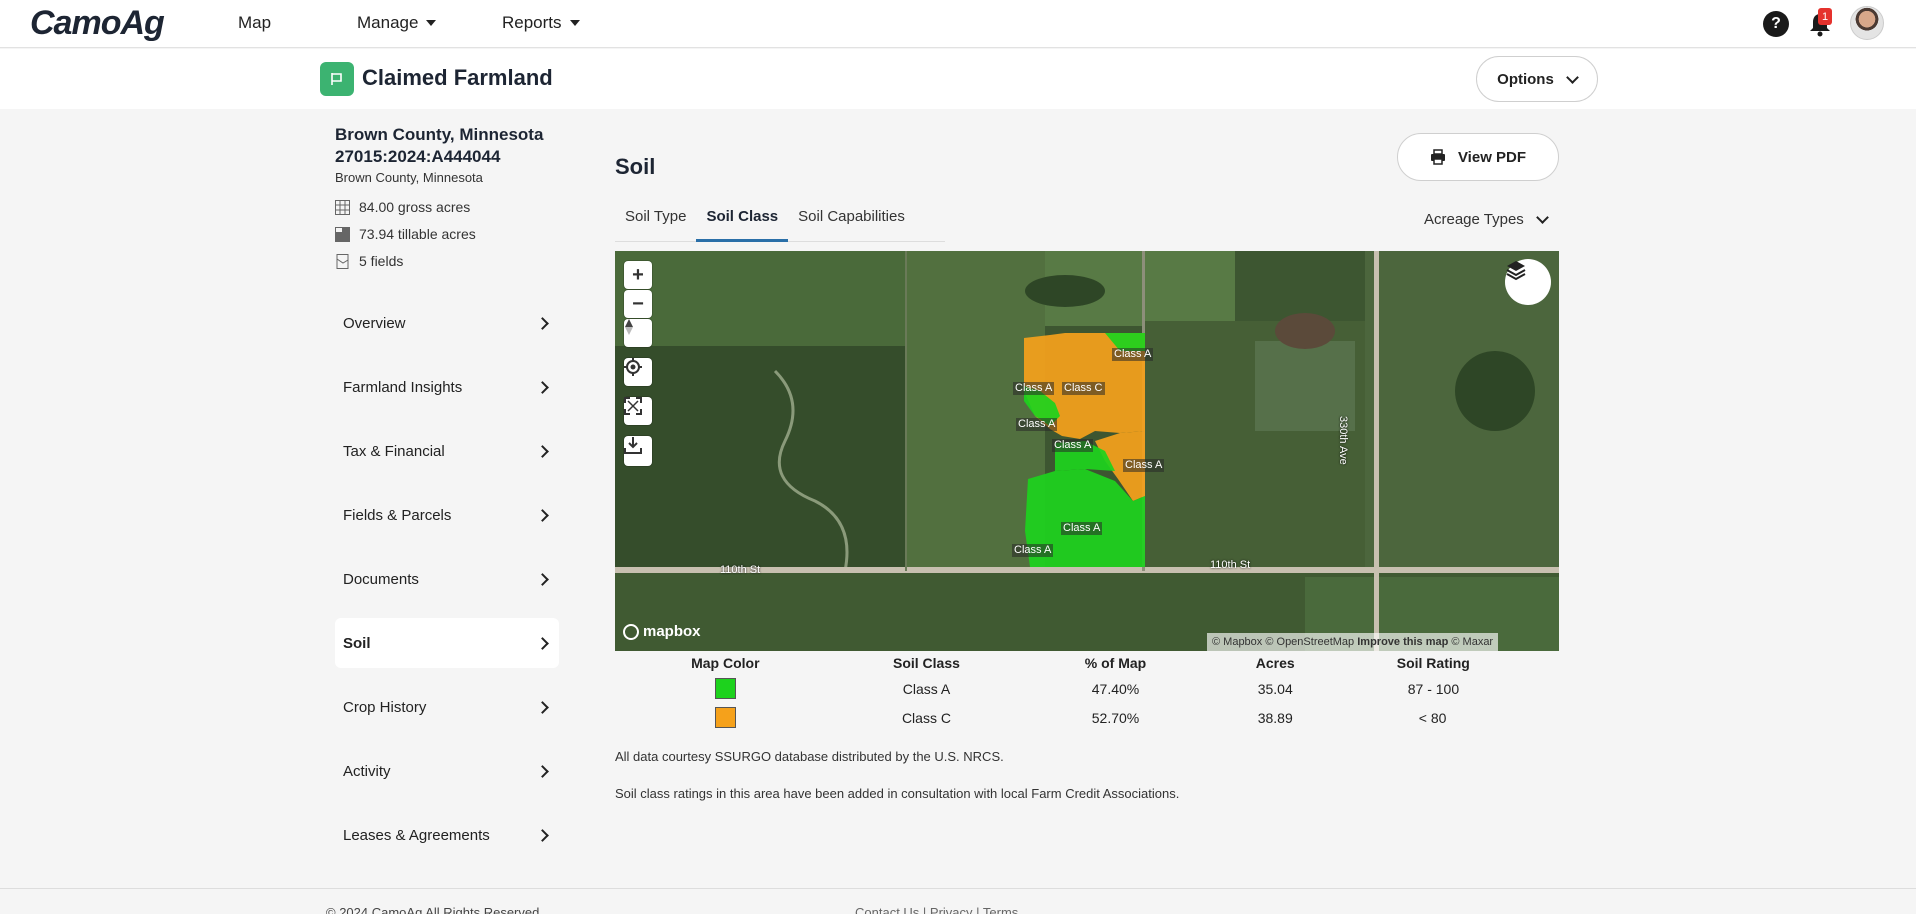 The height and width of the screenshot is (914, 1916). I want to click on sidebar-item-tax-financial: Tax & Financial, so click(447, 451).